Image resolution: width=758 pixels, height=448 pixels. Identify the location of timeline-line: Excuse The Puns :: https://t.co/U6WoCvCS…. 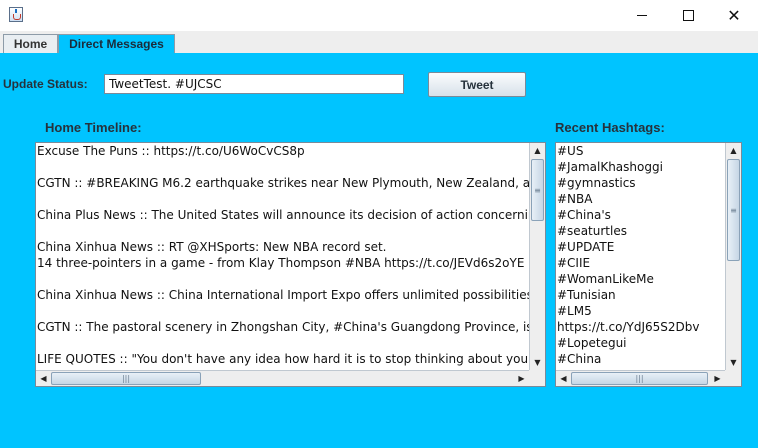
(171, 151).